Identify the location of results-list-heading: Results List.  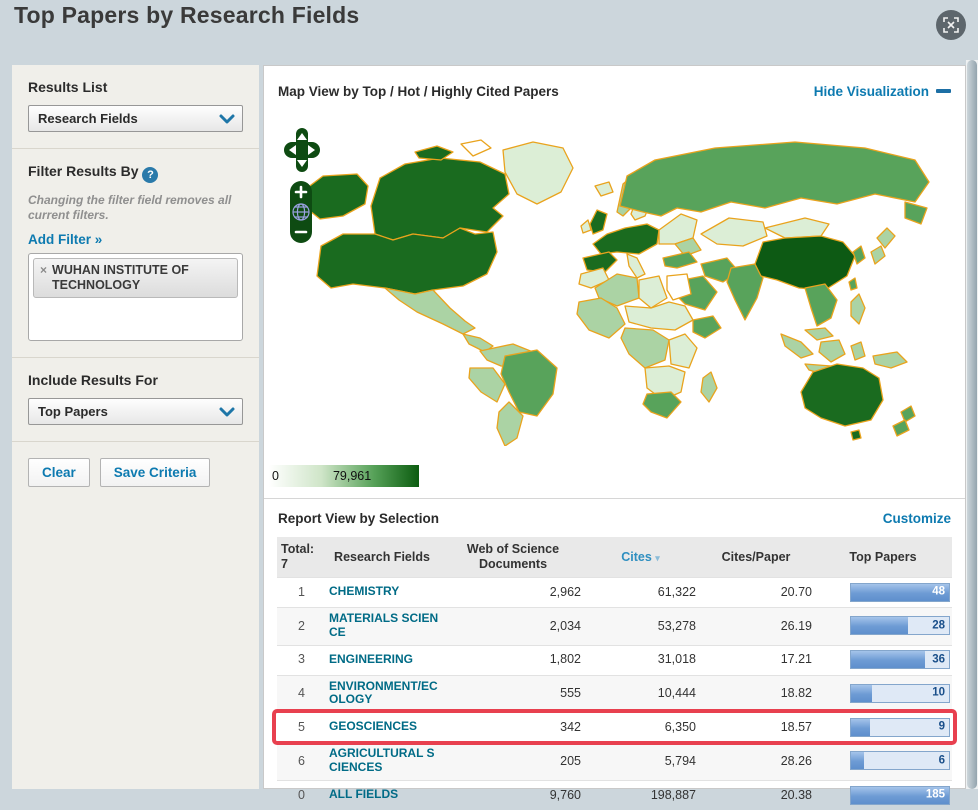
(135, 87).